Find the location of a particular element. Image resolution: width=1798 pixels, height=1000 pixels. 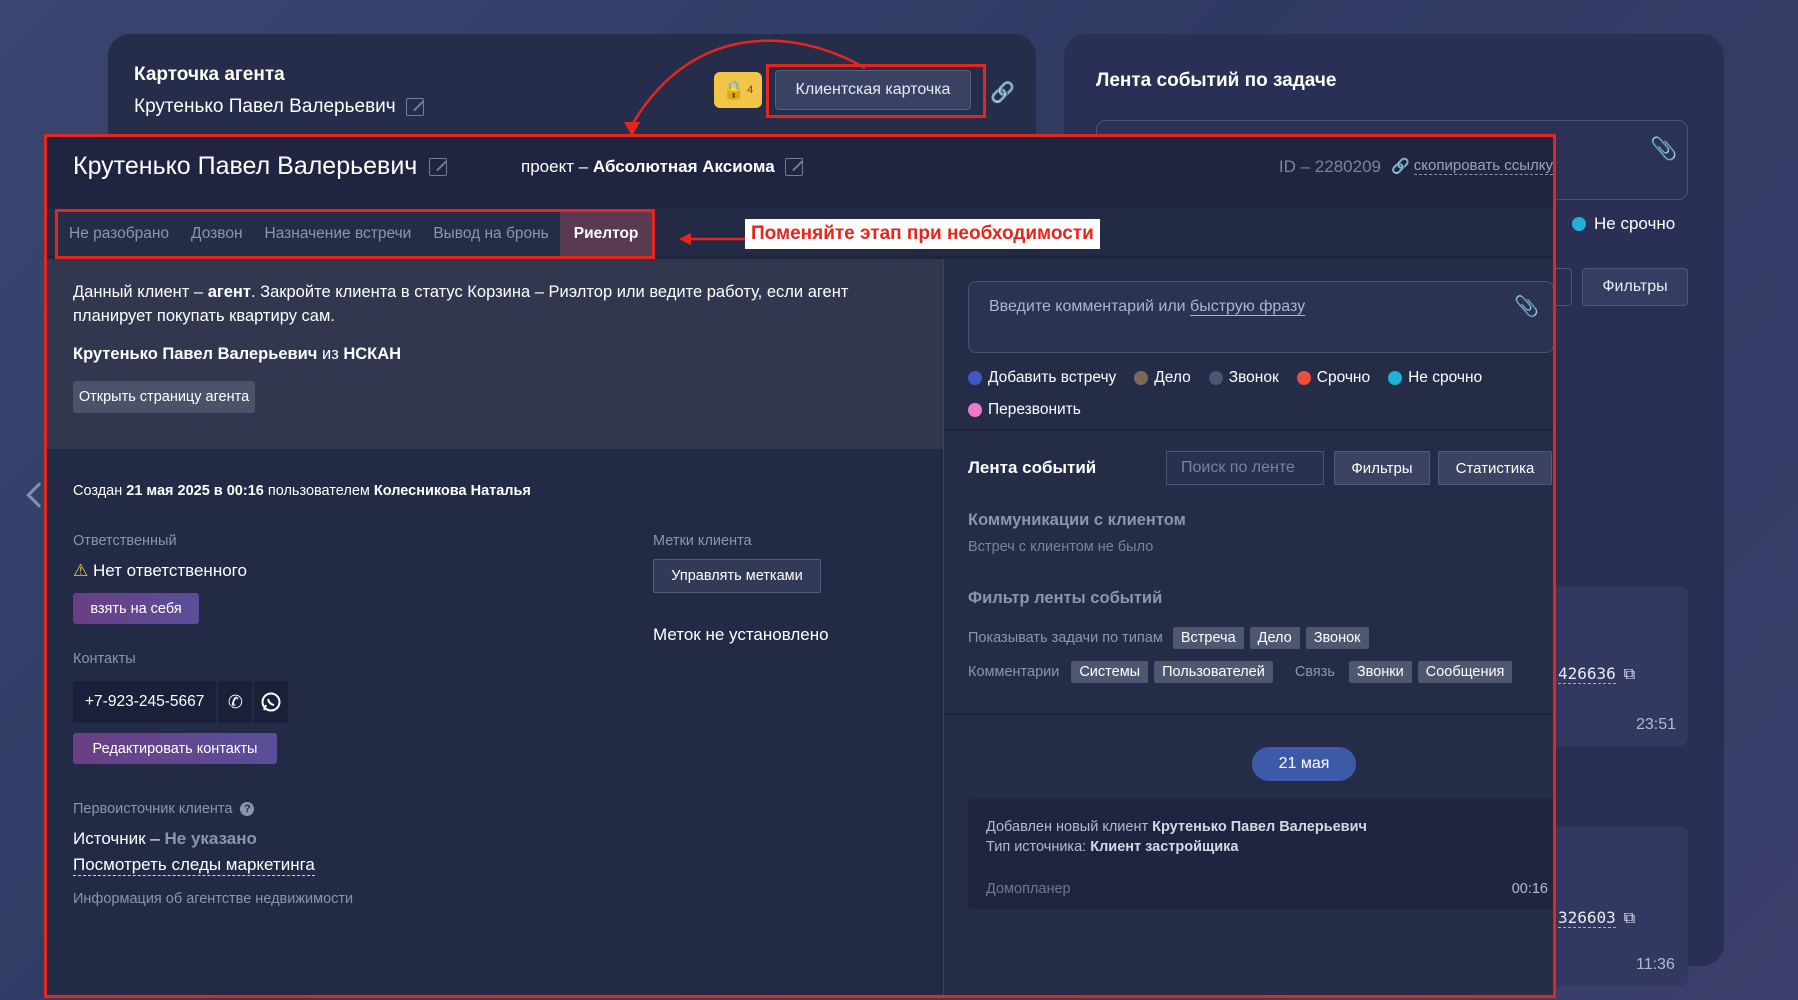

feed-search-input: Поиск по ленте is located at coordinates (1245, 468).